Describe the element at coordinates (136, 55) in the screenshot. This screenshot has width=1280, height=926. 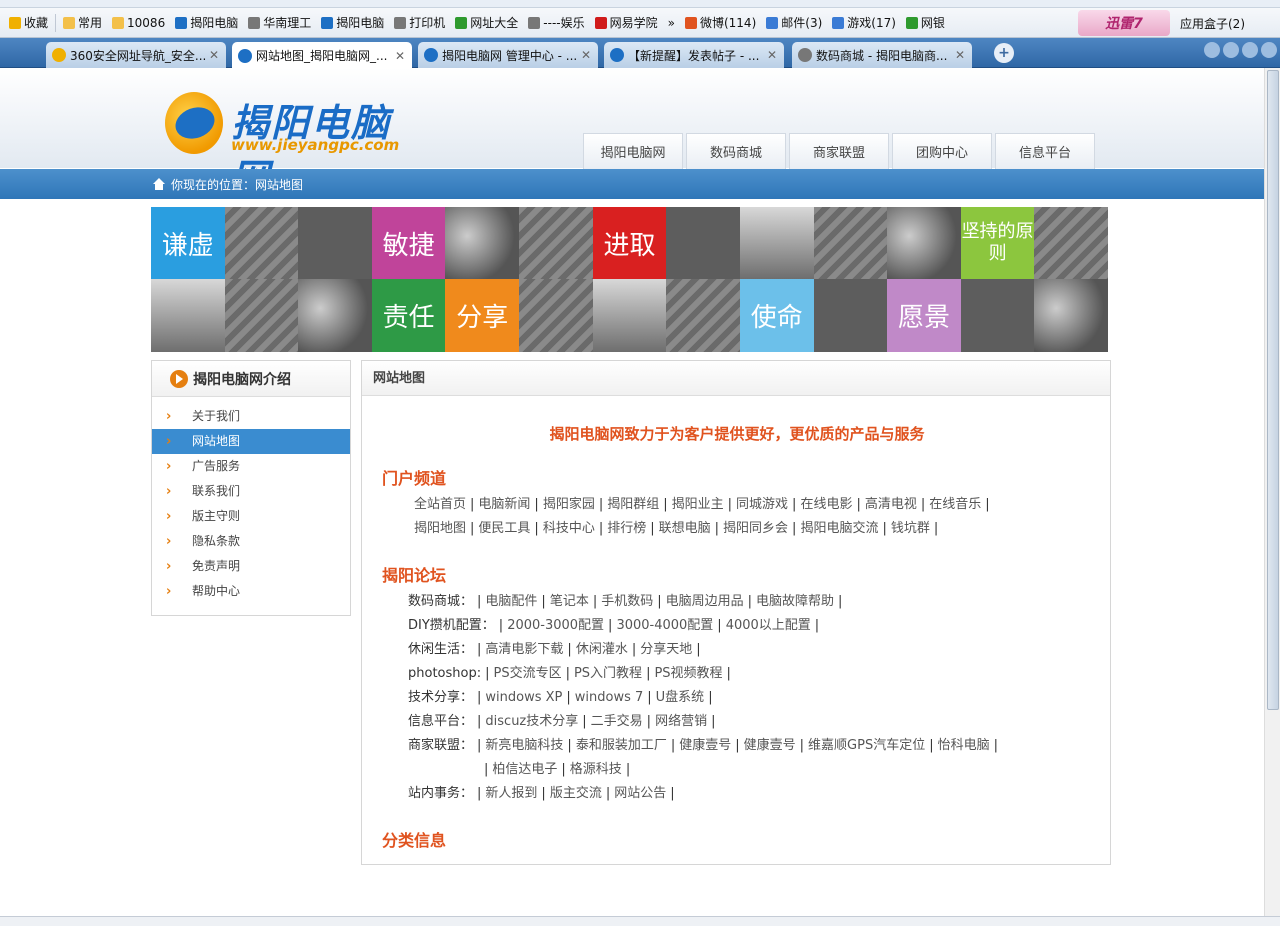
I see `browser-tab: 360安全网址导航_安全... ✕` at that location.